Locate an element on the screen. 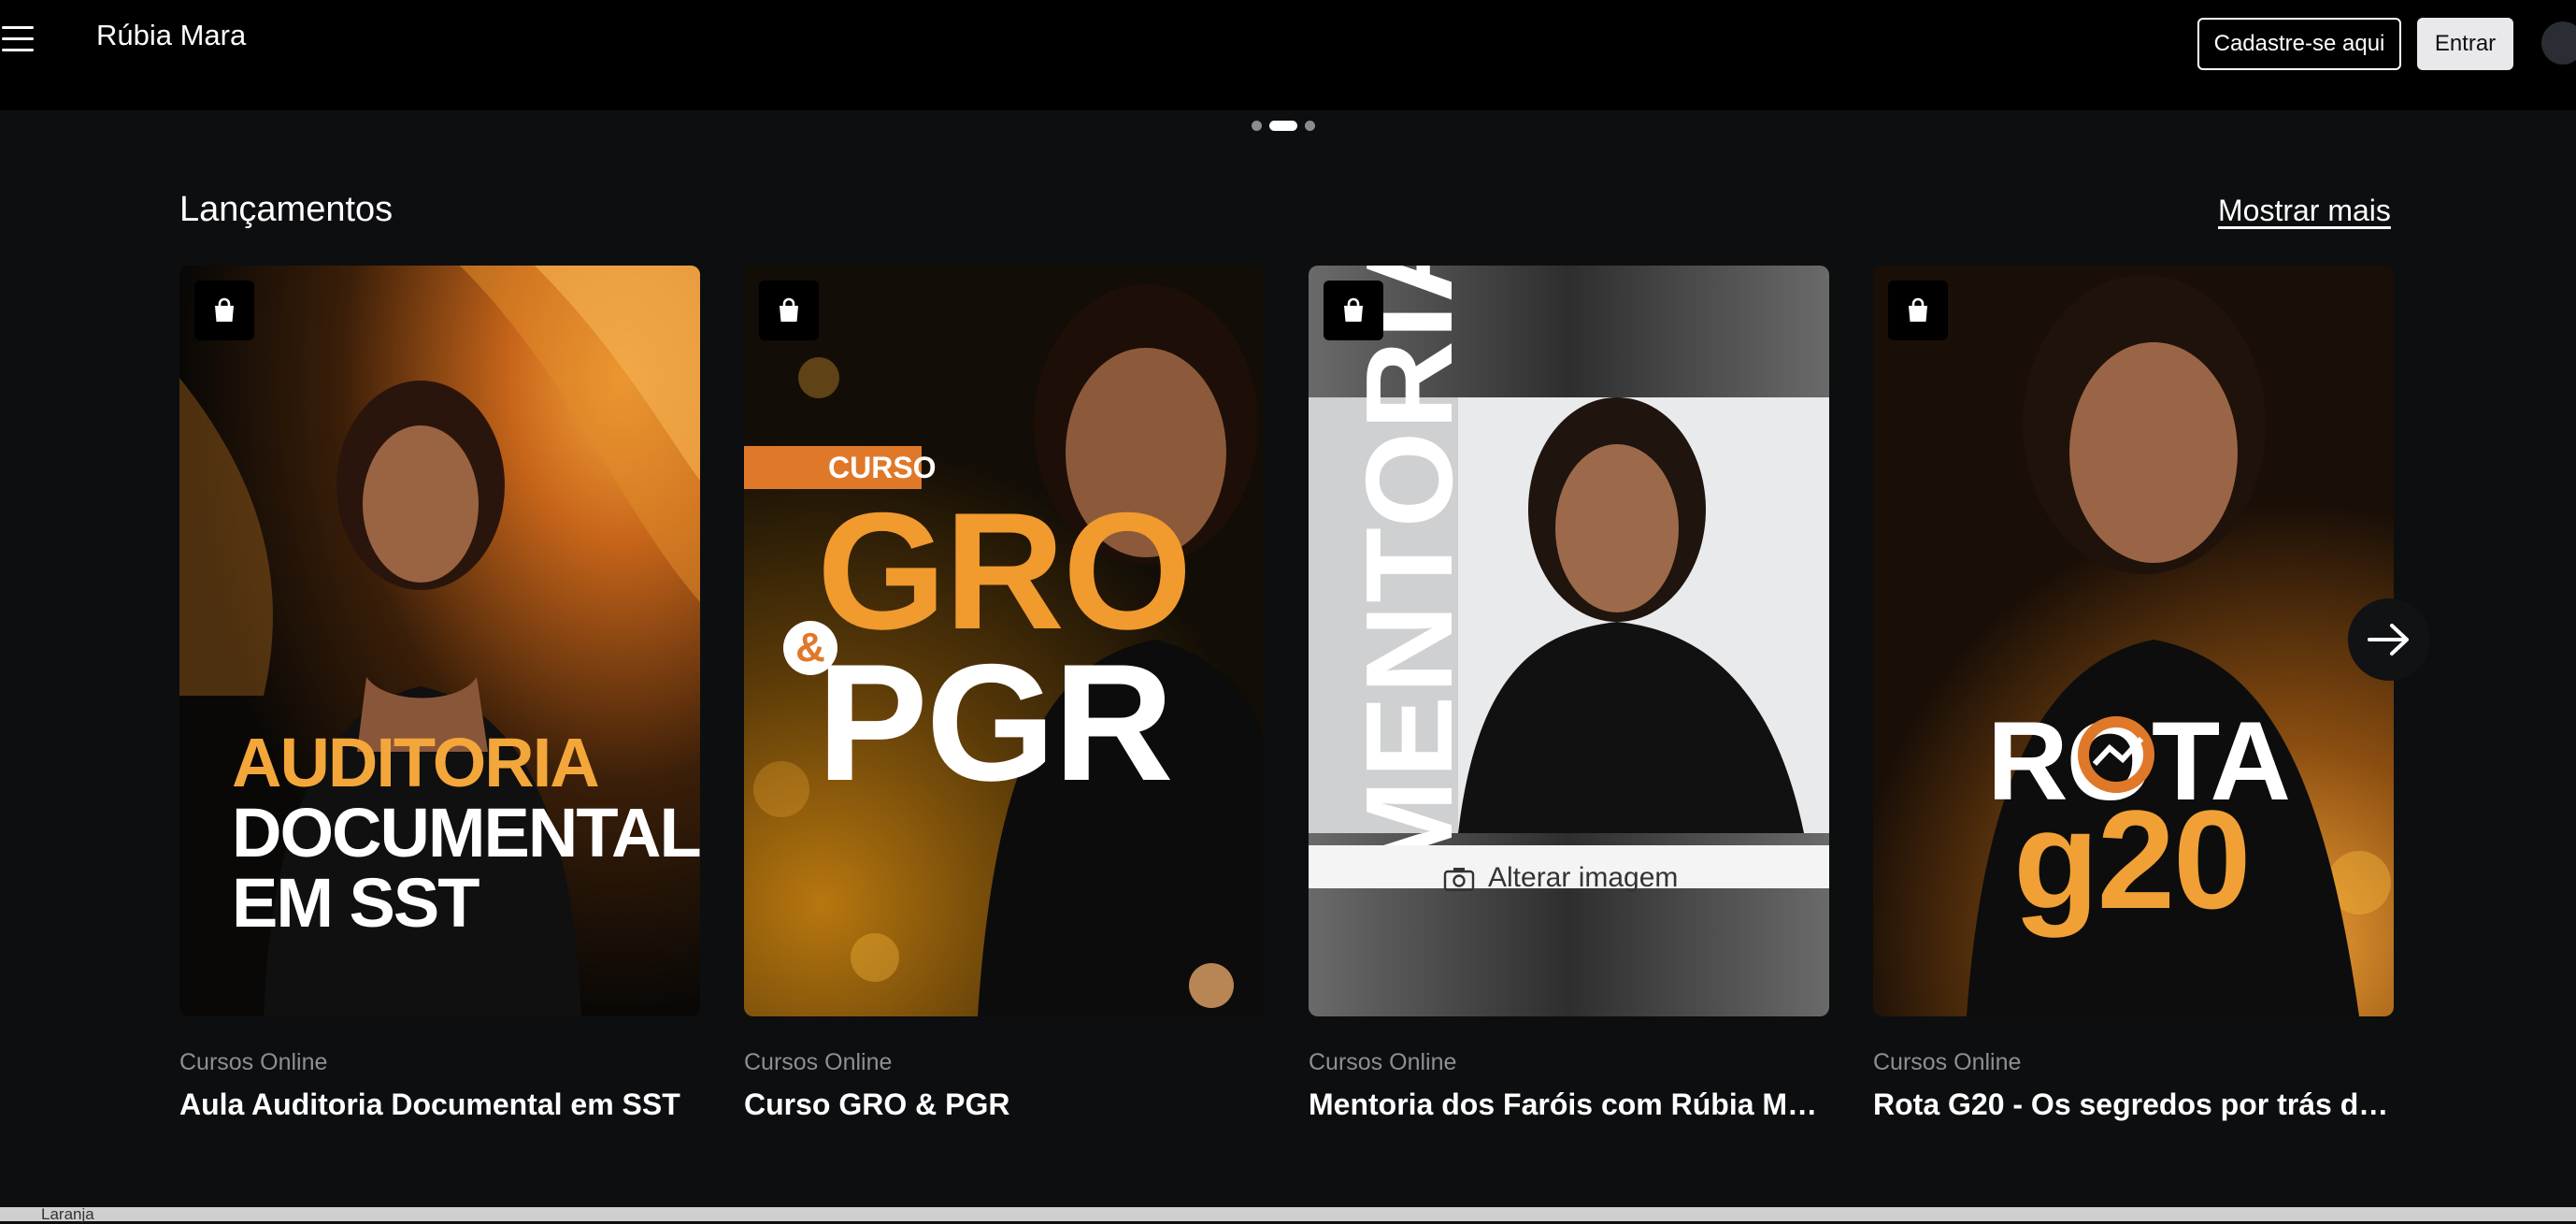  poster-title-line2: PGR is located at coordinates (995, 722).